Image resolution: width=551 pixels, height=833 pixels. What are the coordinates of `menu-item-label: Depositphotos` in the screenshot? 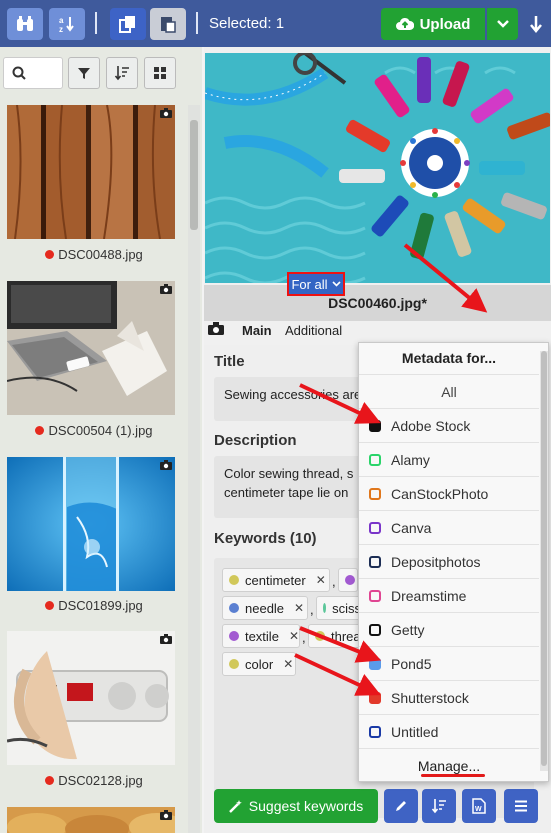 It's located at (436, 561).